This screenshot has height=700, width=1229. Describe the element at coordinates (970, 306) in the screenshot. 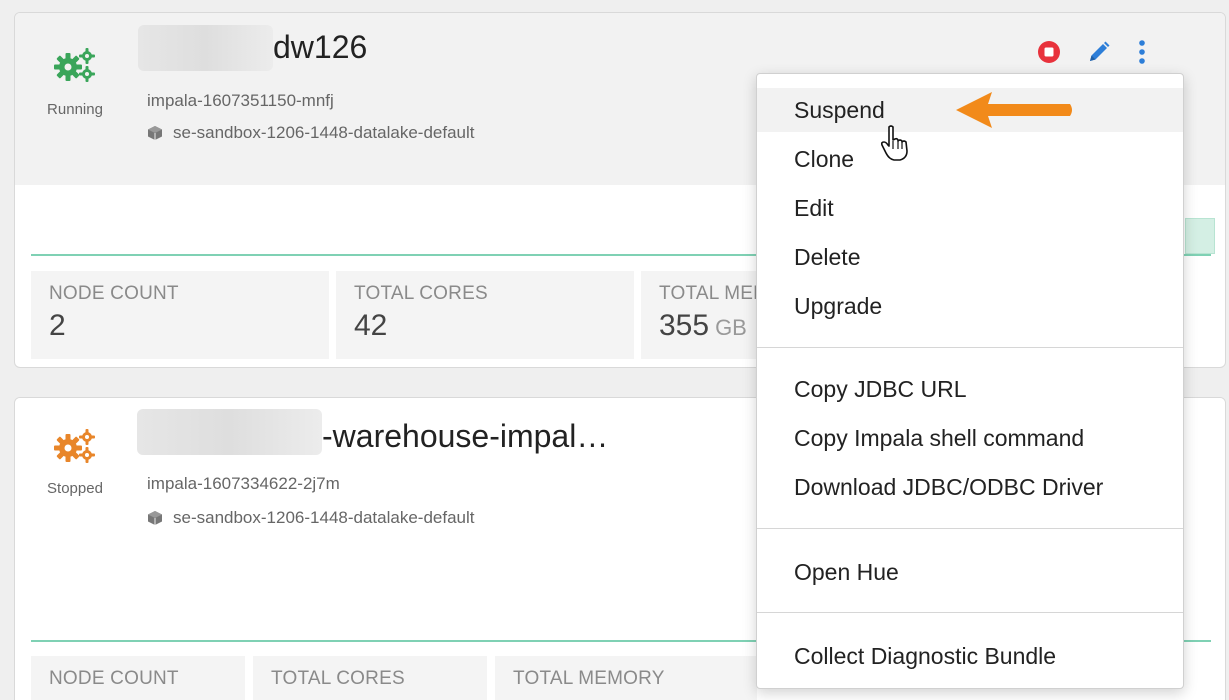

I see `menu-item-upgrade: Upgrade` at that location.